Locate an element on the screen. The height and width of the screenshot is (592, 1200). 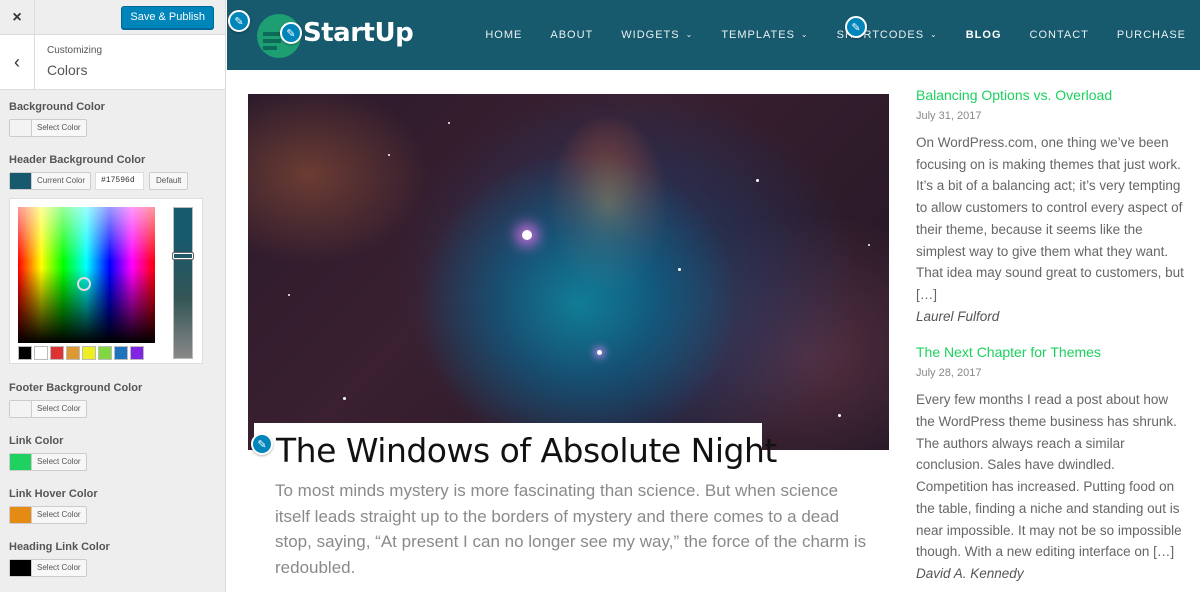
nav-item-shortcodes: SHORTCODES ⌄ is located at coordinates (887, 35).